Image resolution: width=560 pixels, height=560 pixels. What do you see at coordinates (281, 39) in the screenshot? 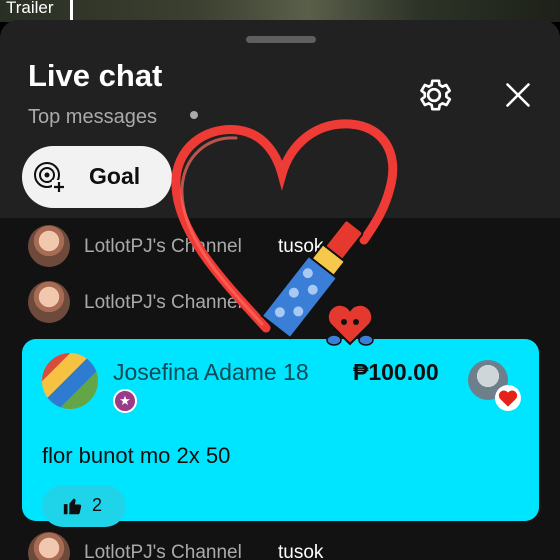
I see `drag-handle` at bounding box center [281, 39].